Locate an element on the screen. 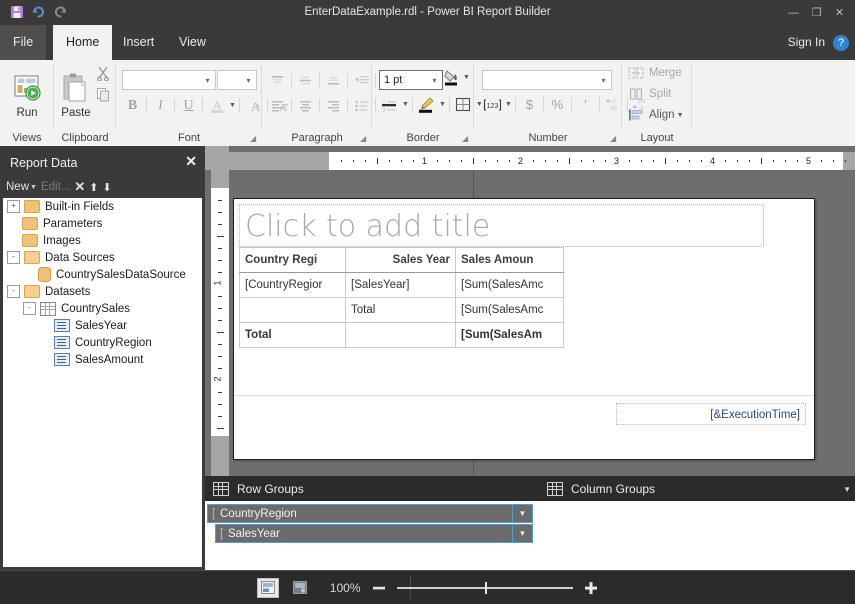 This screenshot has width=855, height=604. delete-button: ✕ is located at coordinates (79, 187).